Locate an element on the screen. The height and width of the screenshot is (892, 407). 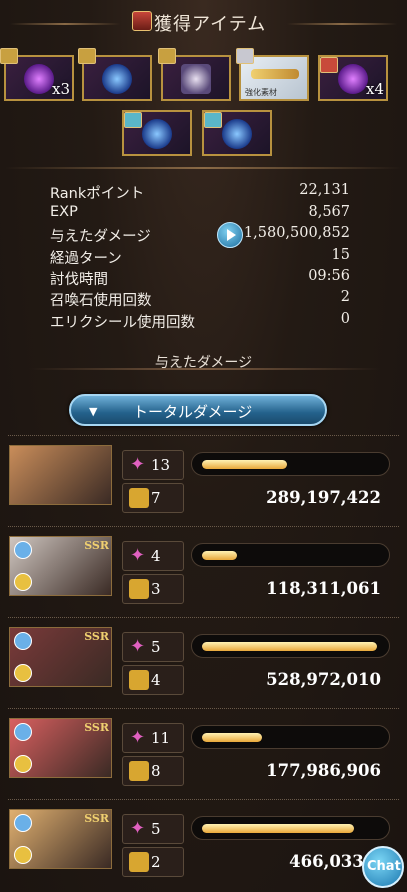
red-chest-icon is located at coordinates (329, 65).